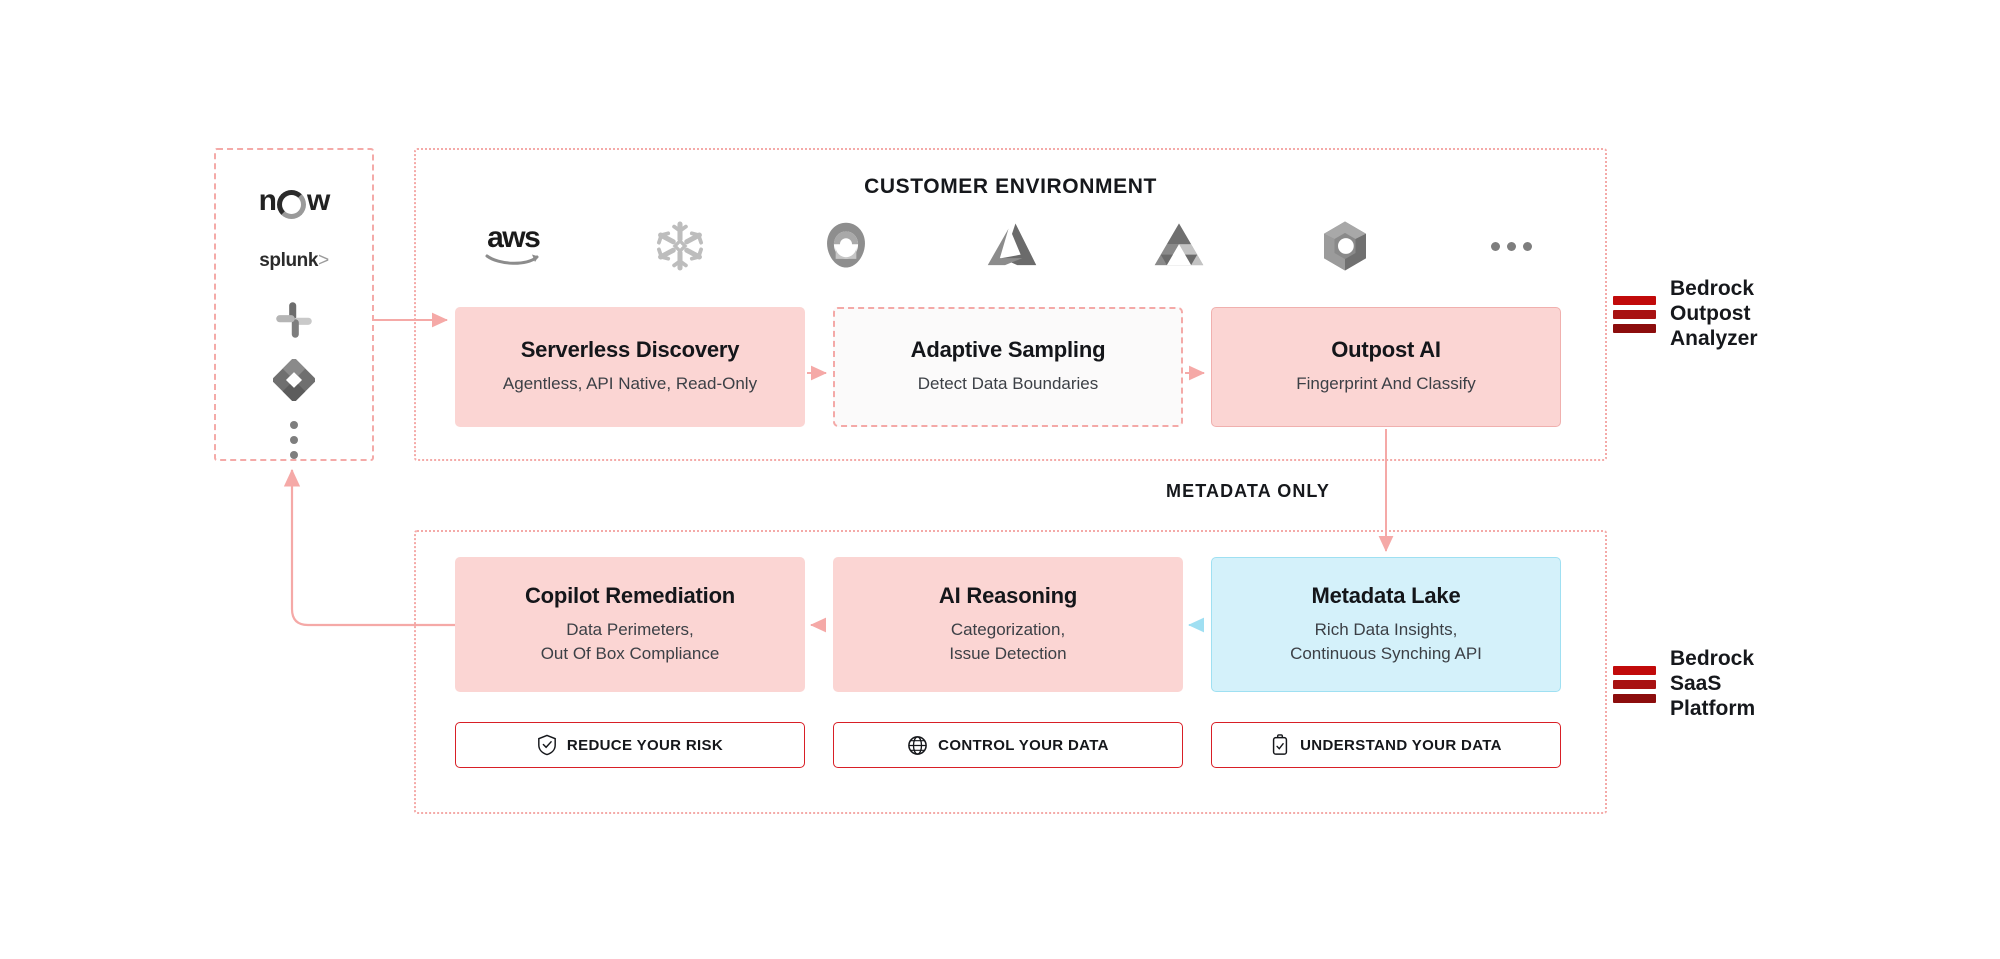 The image size is (2000, 959). I want to click on button-label: REDUCE YOUR RISK, so click(645, 745).